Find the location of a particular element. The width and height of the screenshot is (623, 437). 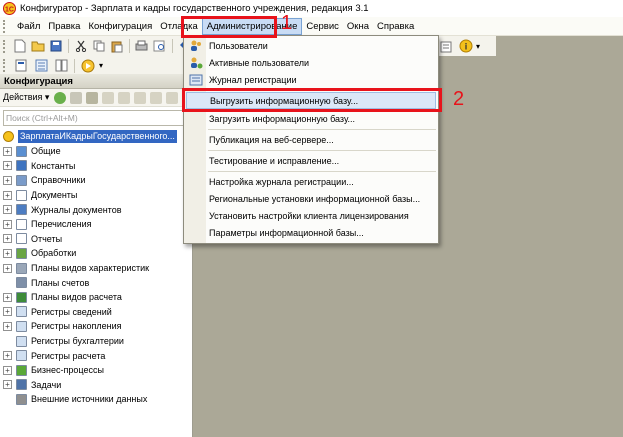

svg-text: i is located at coordinates (466, 47).